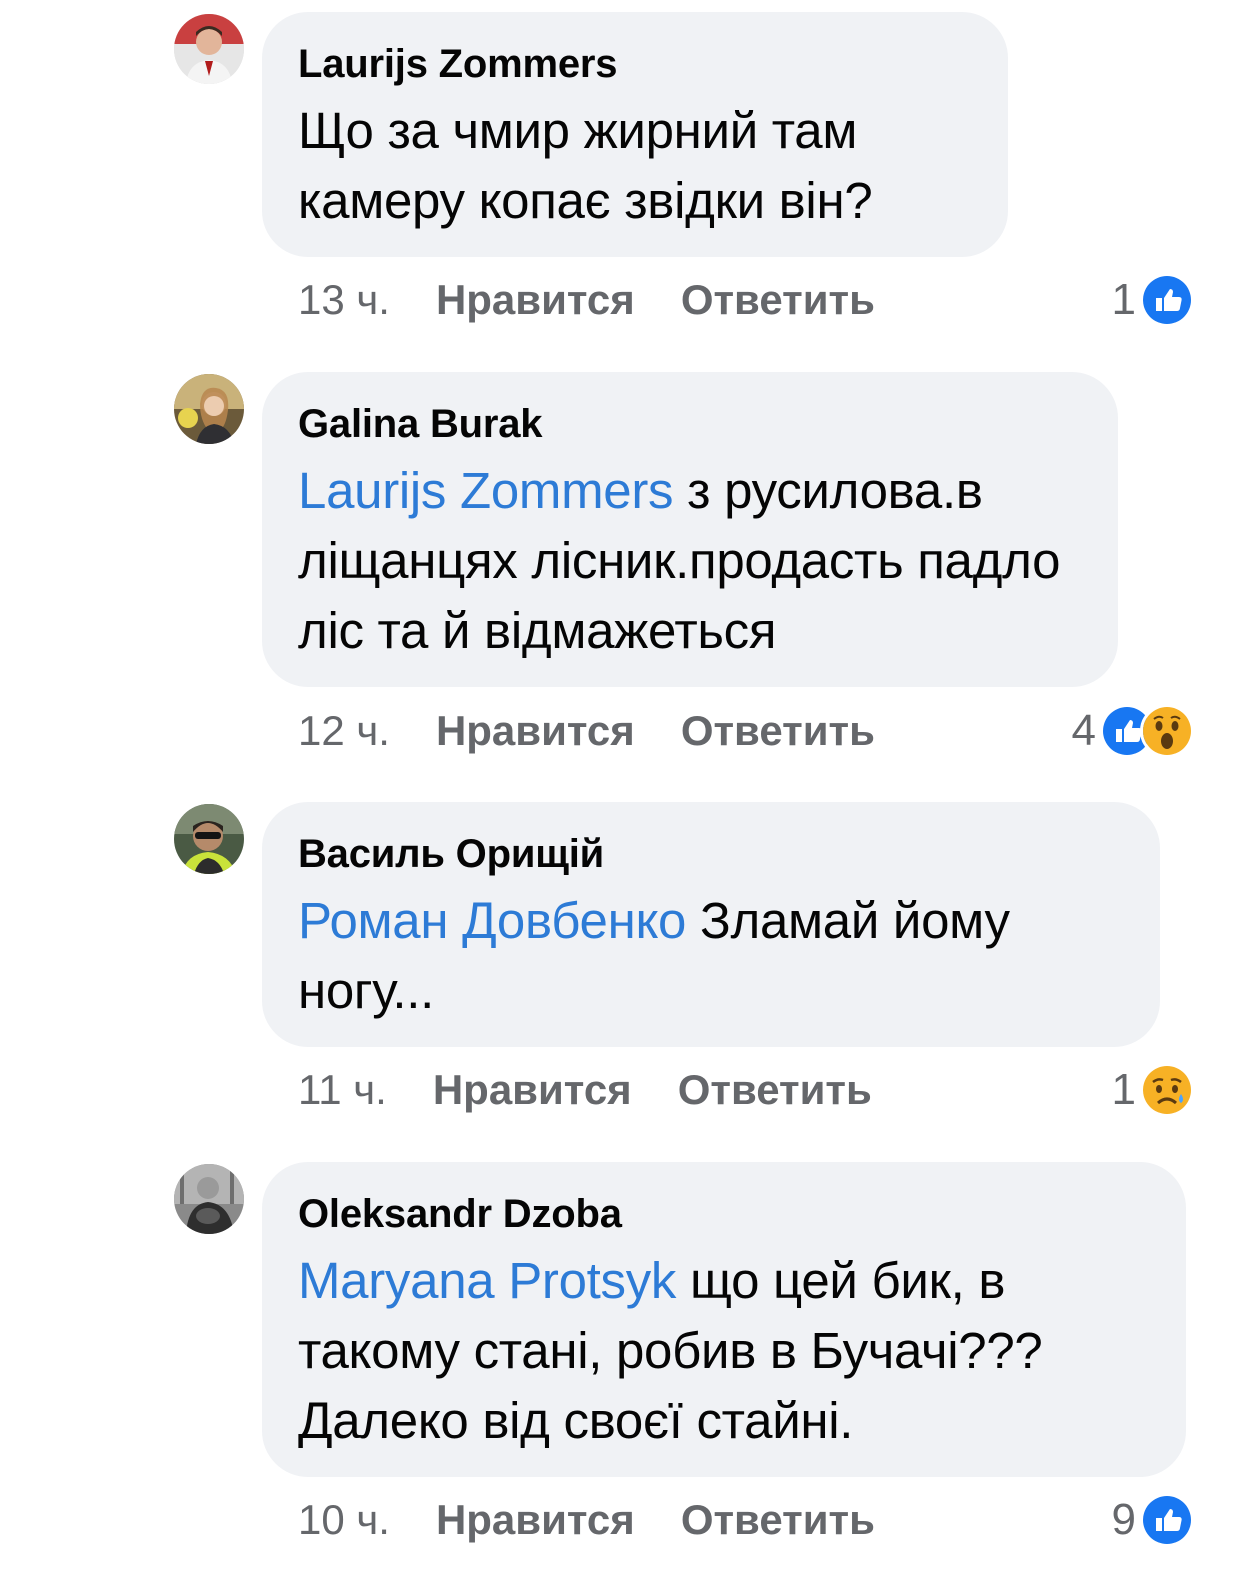 The image size is (1242, 1585). Describe the element at coordinates (1133, 731) in the screenshot. I see `reaction-summary: 4` at that location.